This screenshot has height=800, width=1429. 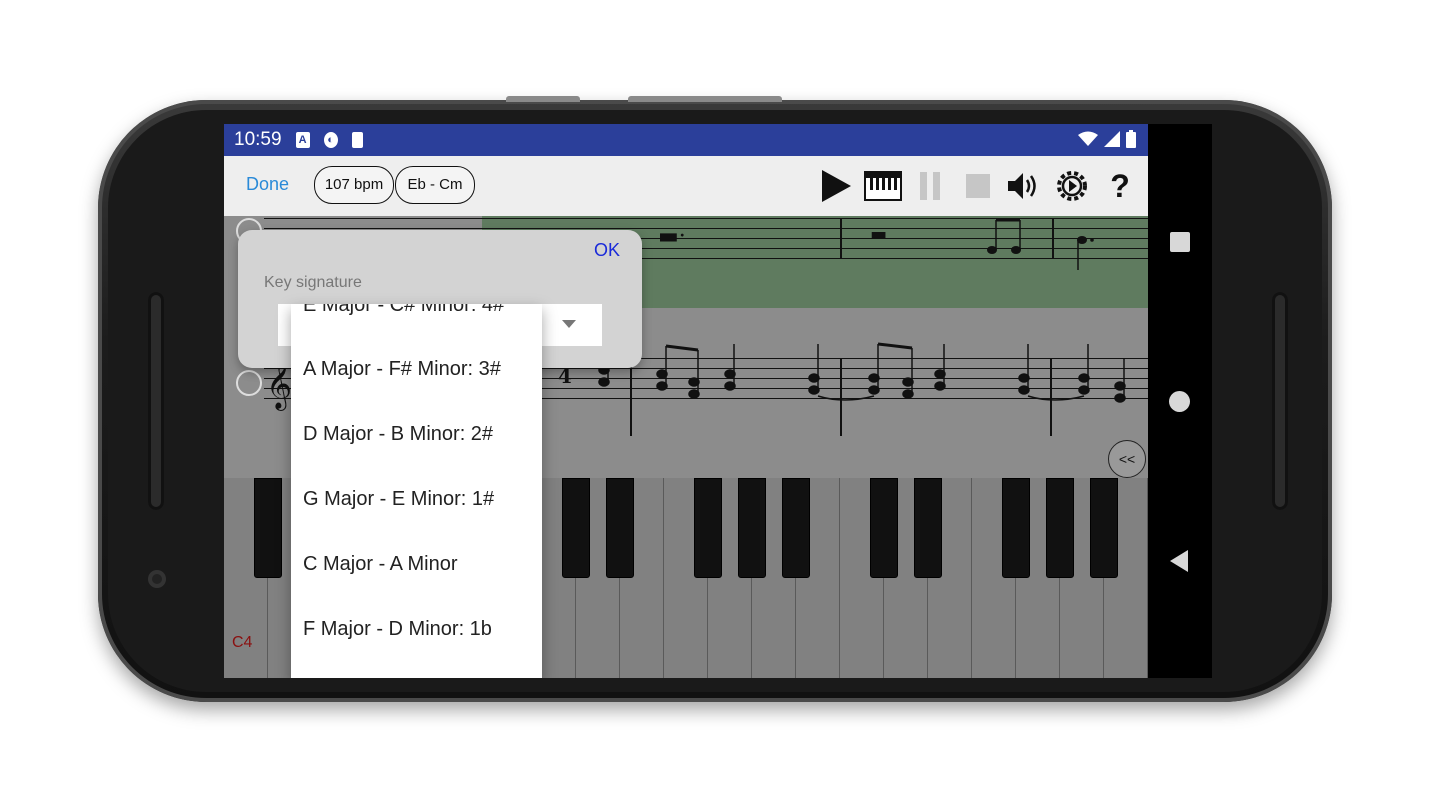 What do you see at coordinates (1179, 561) in the screenshot?
I see `back-icon` at bounding box center [1179, 561].